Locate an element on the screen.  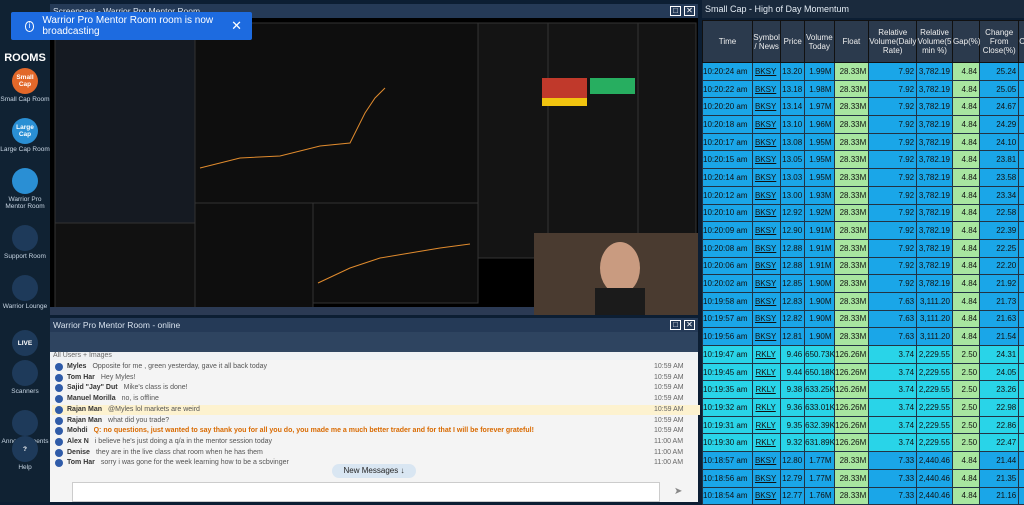
message-time: 10:59 AM is located at coordinates (669, 431).